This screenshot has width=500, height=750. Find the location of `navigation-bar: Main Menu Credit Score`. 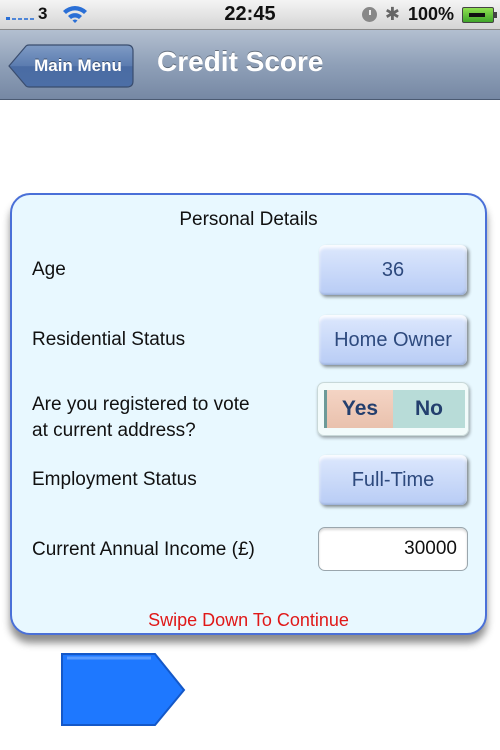

navigation-bar: Main Menu Credit Score is located at coordinates (250, 65).